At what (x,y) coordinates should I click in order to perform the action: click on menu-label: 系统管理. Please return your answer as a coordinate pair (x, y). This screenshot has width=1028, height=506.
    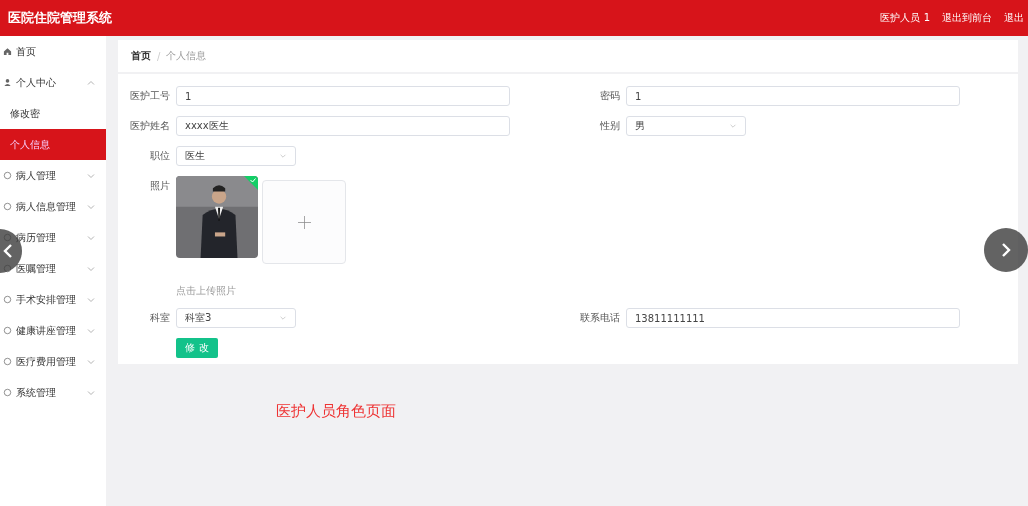
    Looking at the image, I should click on (36, 392).